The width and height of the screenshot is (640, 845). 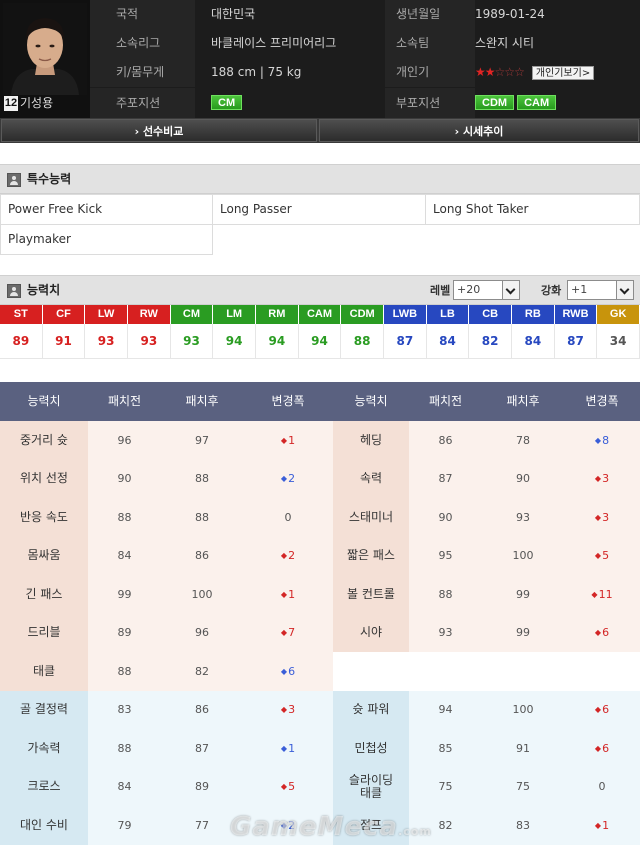 I want to click on position-rating-cam: 94, so click(x=320, y=341).